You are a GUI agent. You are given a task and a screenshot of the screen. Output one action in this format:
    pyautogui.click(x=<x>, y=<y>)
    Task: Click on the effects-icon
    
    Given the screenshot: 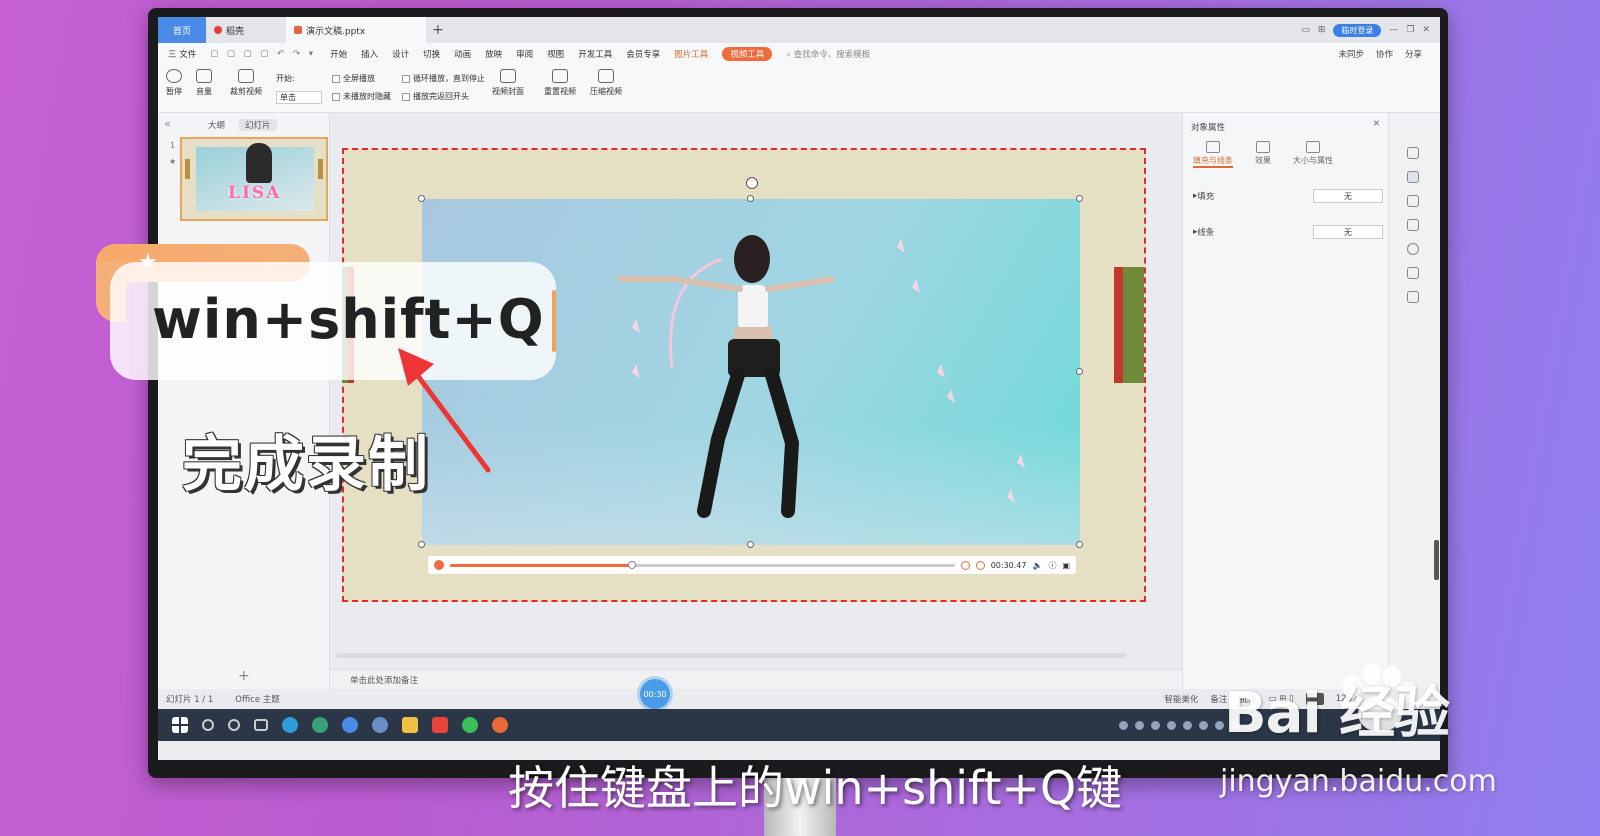 What is the action you would take?
    pyautogui.click(x=1263, y=147)
    